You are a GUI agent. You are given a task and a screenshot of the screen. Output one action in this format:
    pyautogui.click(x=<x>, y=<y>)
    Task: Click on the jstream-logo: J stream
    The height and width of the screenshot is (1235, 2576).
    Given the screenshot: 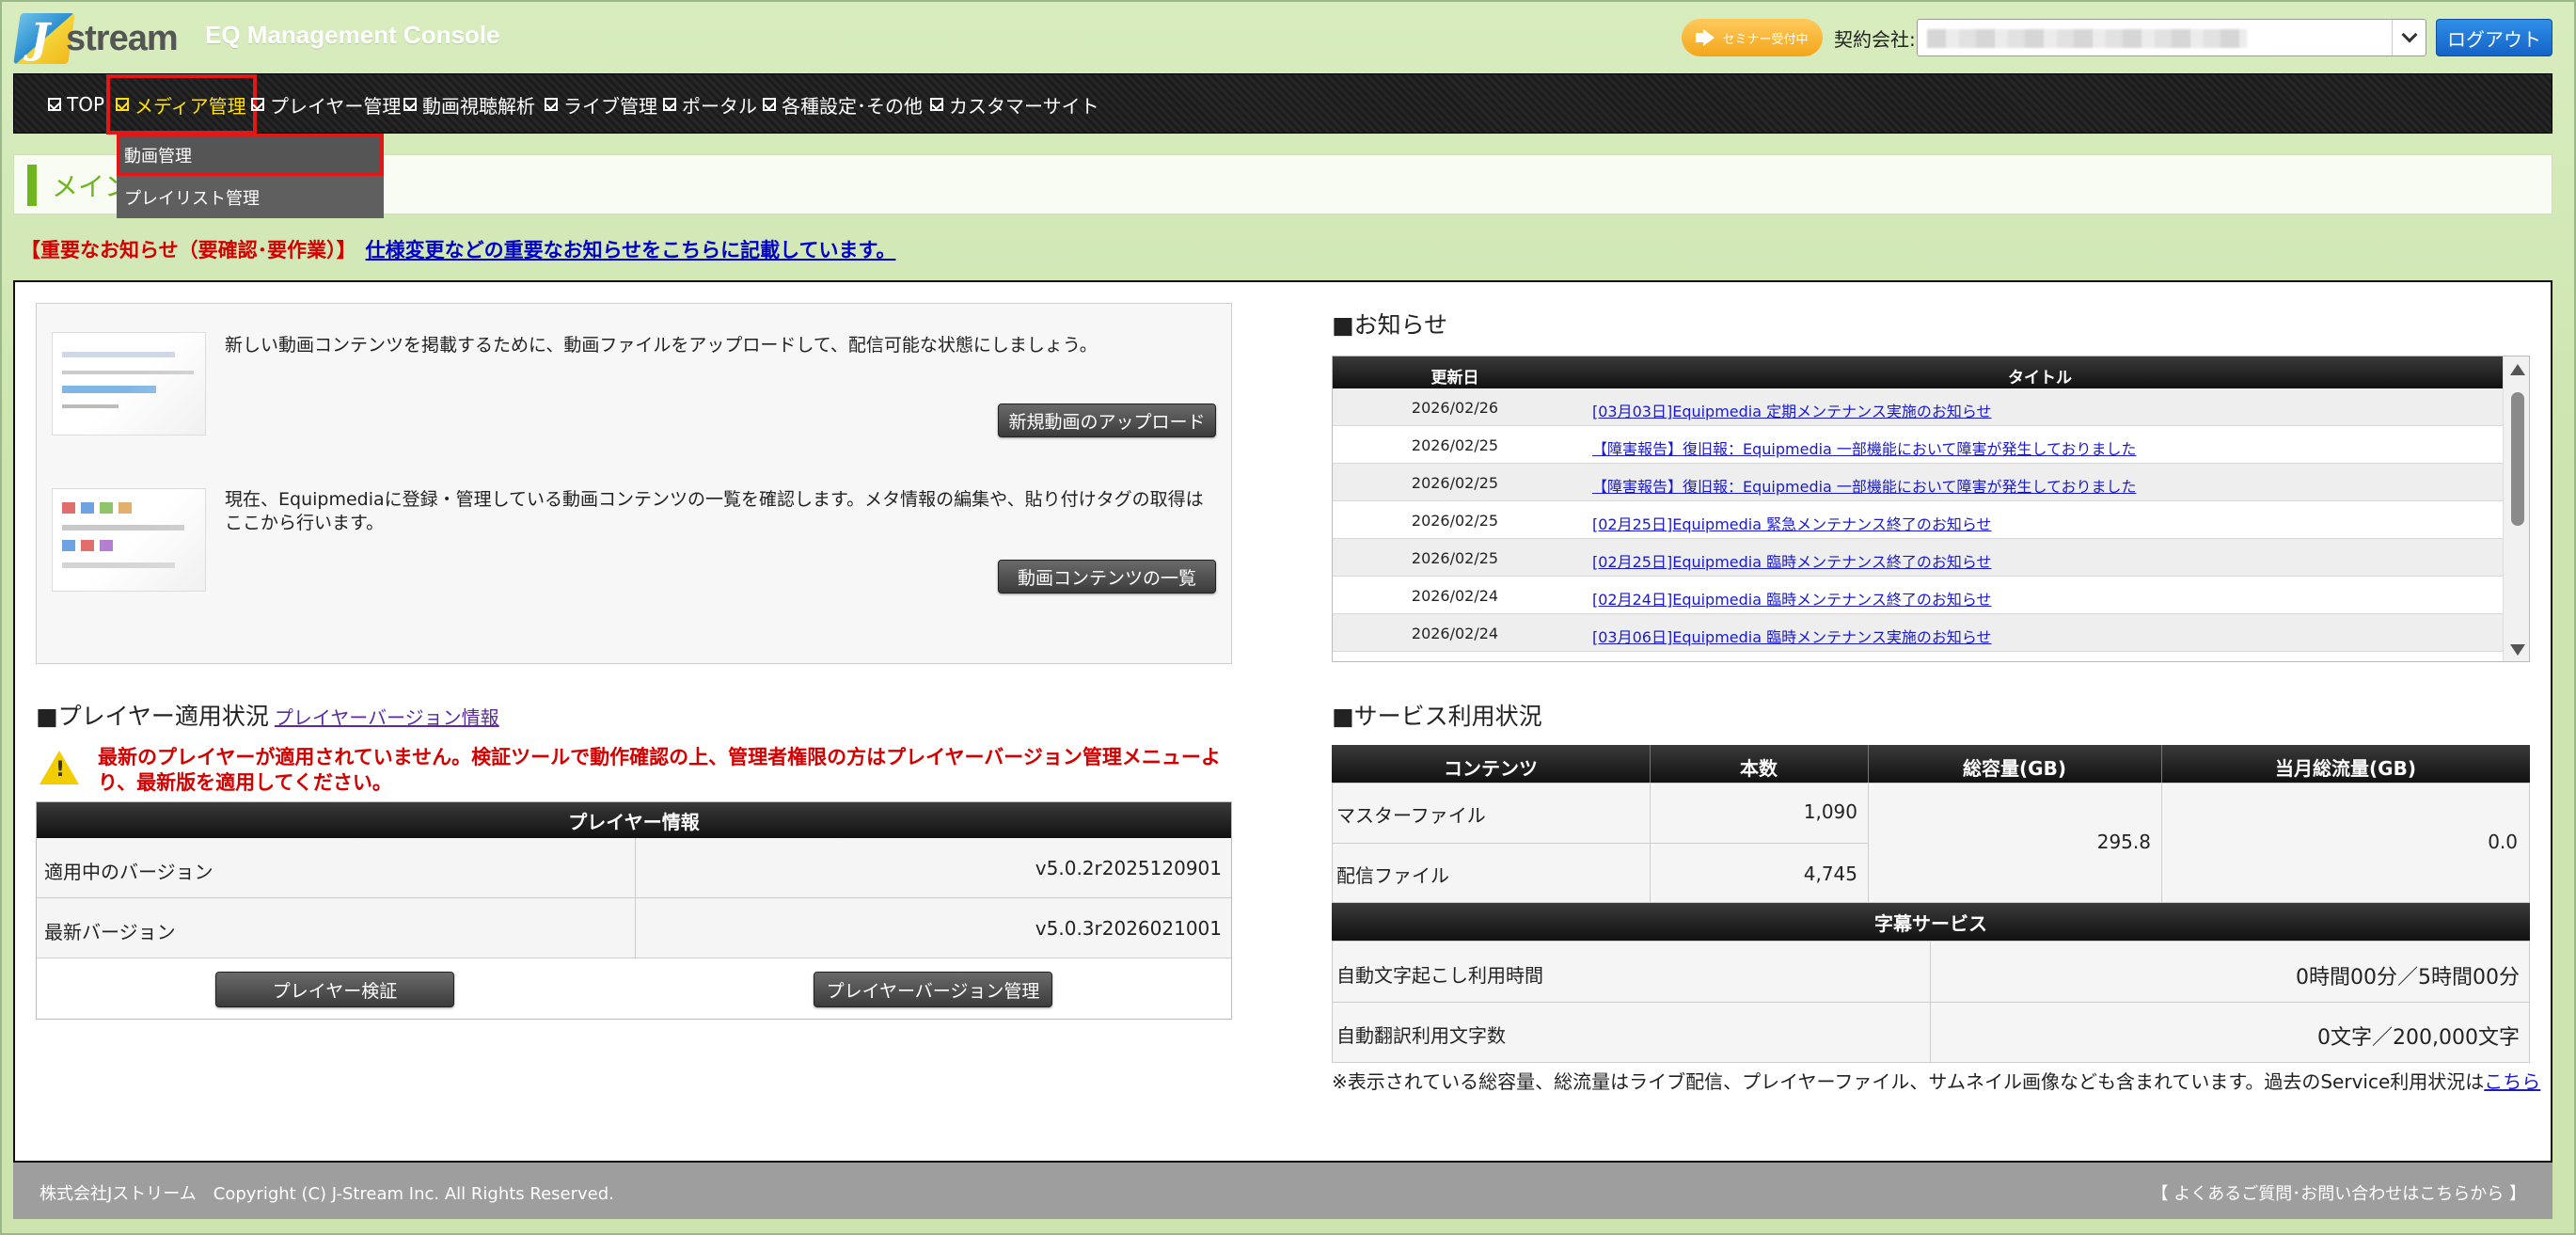 What is the action you would take?
    pyautogui.click(x=96, y=37)
    